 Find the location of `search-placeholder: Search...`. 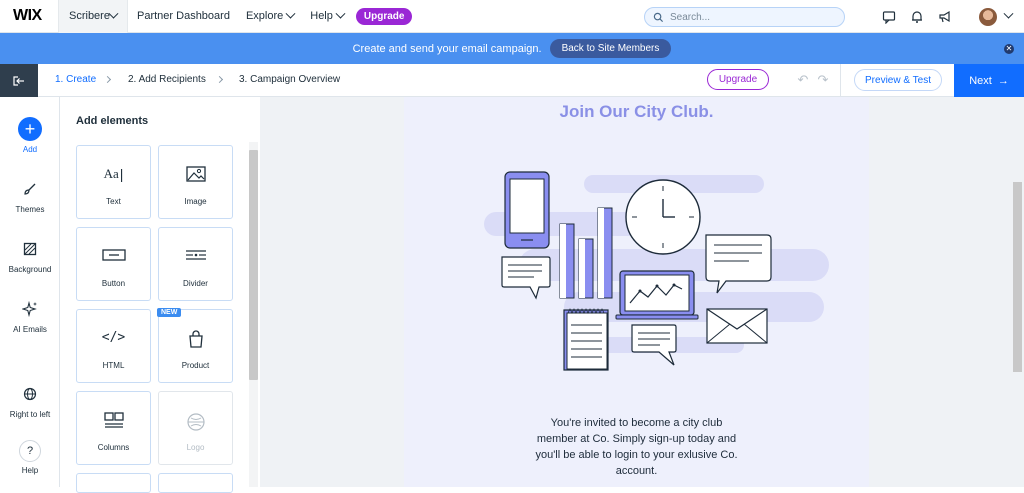

search-placeholder: Search... is located at coordinates (690, 17).